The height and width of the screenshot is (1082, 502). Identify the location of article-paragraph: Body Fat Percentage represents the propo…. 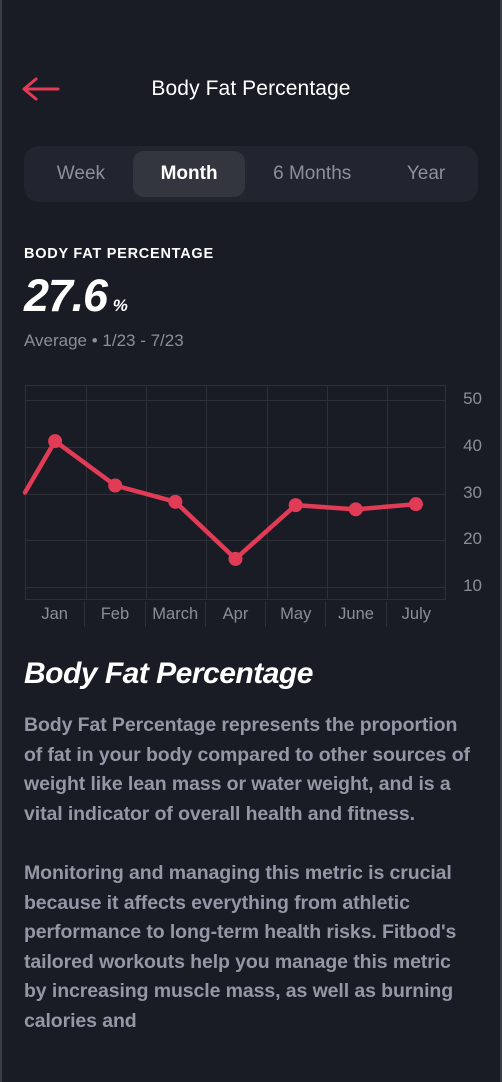
(247, 769).